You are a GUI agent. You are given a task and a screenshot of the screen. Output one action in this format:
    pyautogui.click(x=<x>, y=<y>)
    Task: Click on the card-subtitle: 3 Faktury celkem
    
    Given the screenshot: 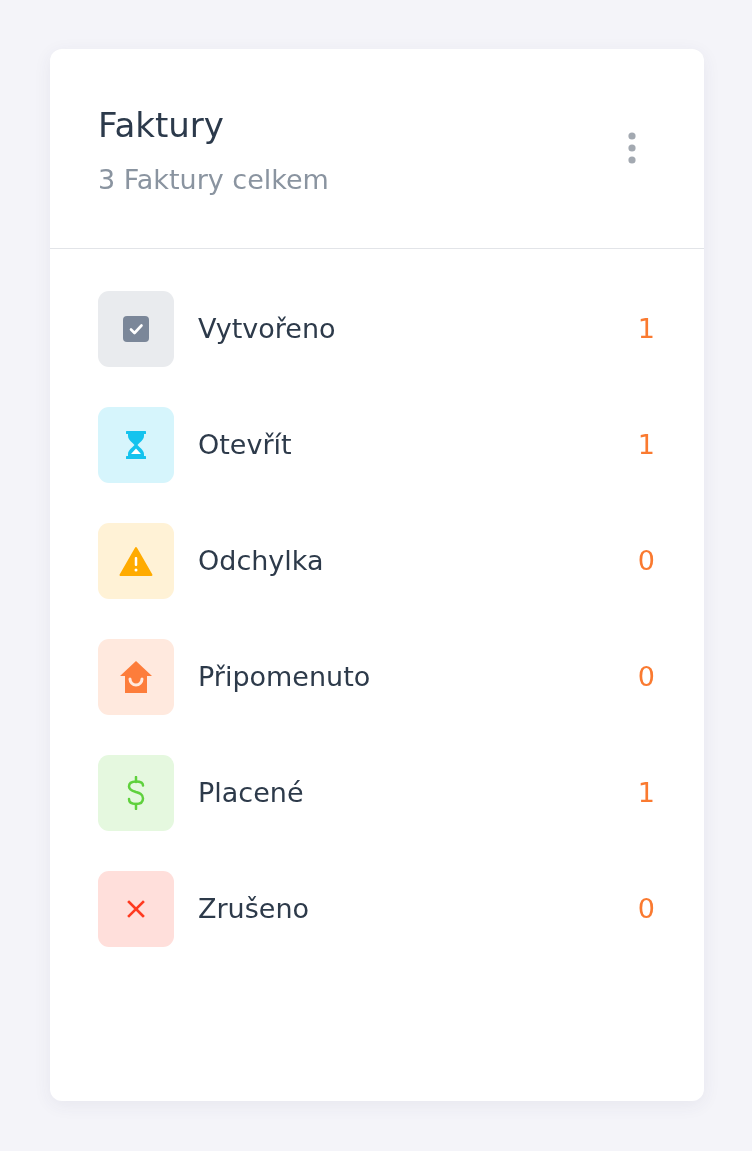 What is the action you would take?
    pyautogui.click(x=213, y=180)
    